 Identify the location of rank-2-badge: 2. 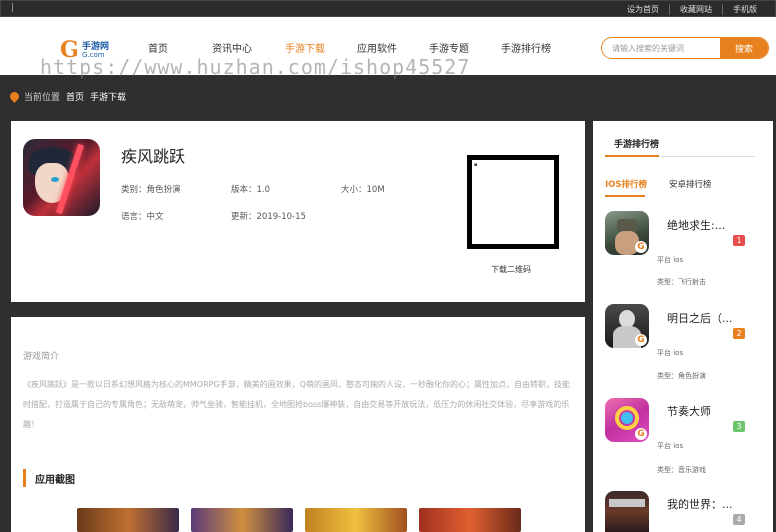
(739, 333).